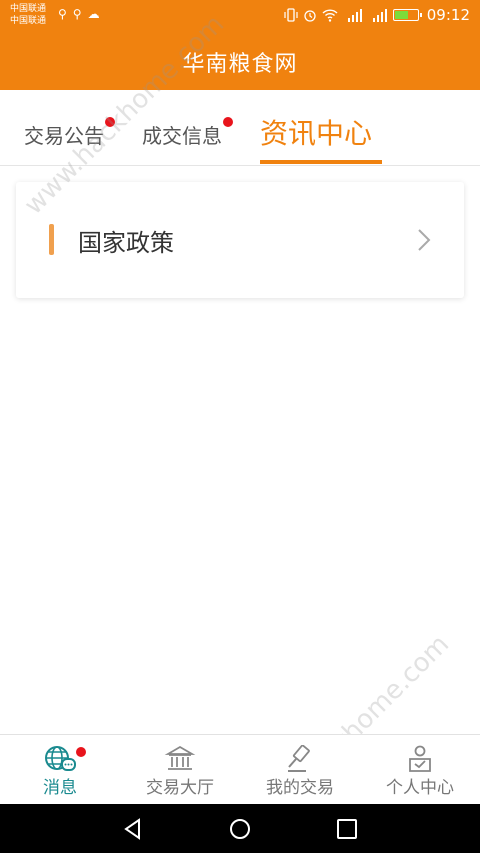 This screenshot has width=480, height=853. I want to click on tab-label: 成交信息, so click(182, 136).